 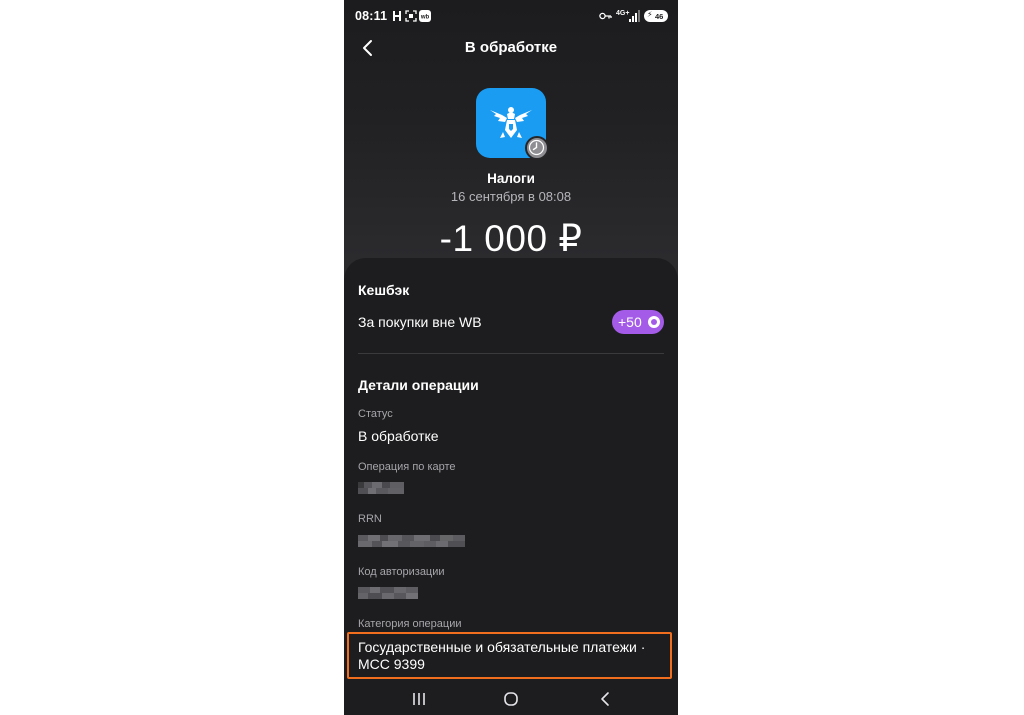 I want to click on status-bar: 08:11 wb 4G+ ⚡ 46, so click(x=511, y=16).